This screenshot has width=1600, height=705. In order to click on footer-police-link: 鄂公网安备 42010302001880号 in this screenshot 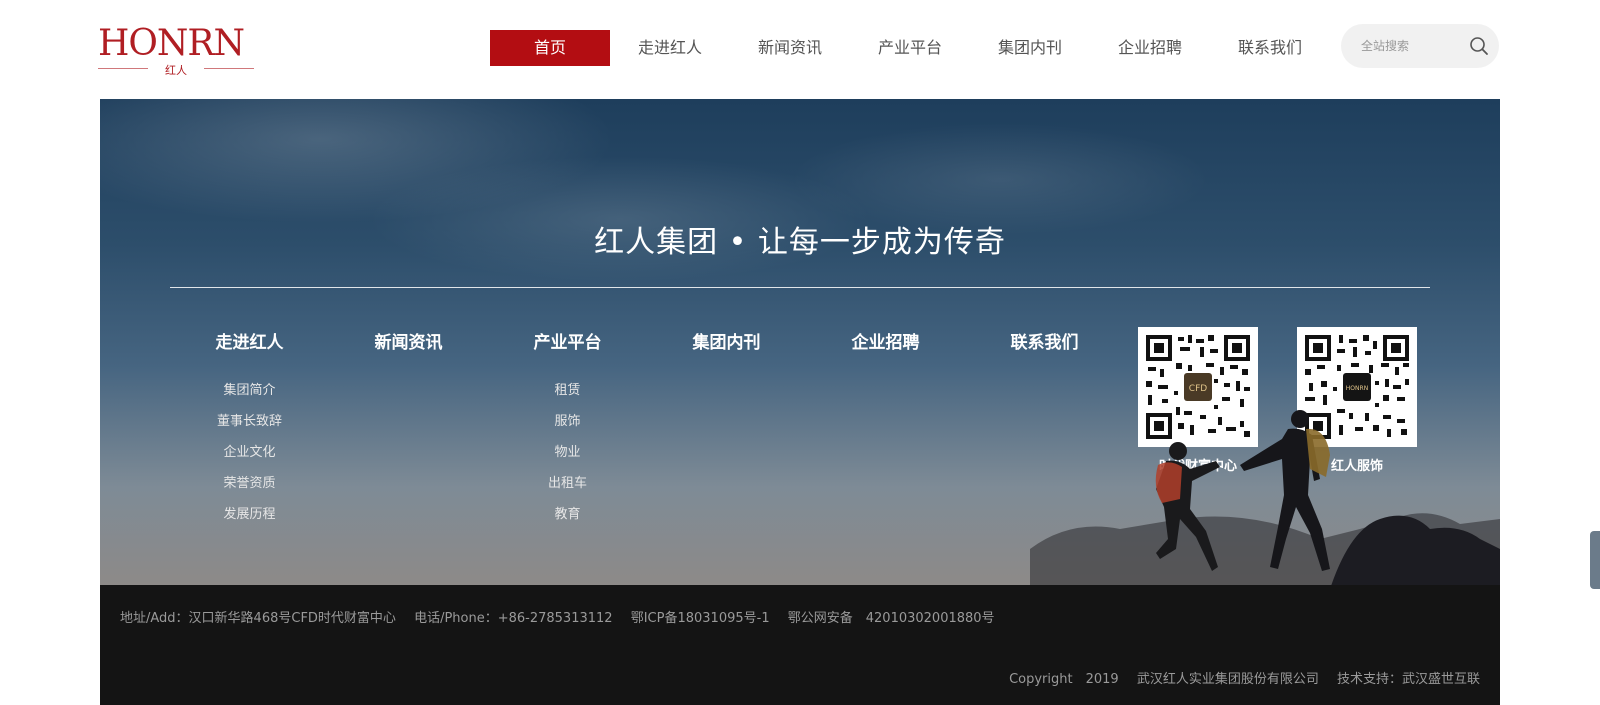, I will do `click(891, 618)`.